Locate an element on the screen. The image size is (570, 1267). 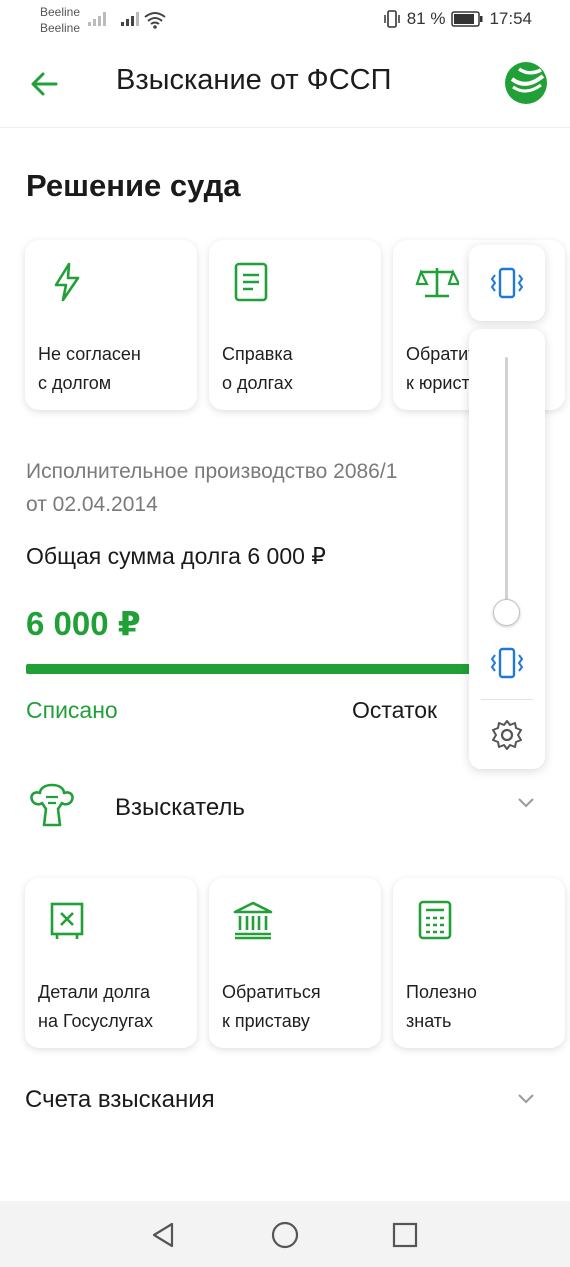
card-bailiff: Обратиться к приставу is located at coordinates (295, 963).